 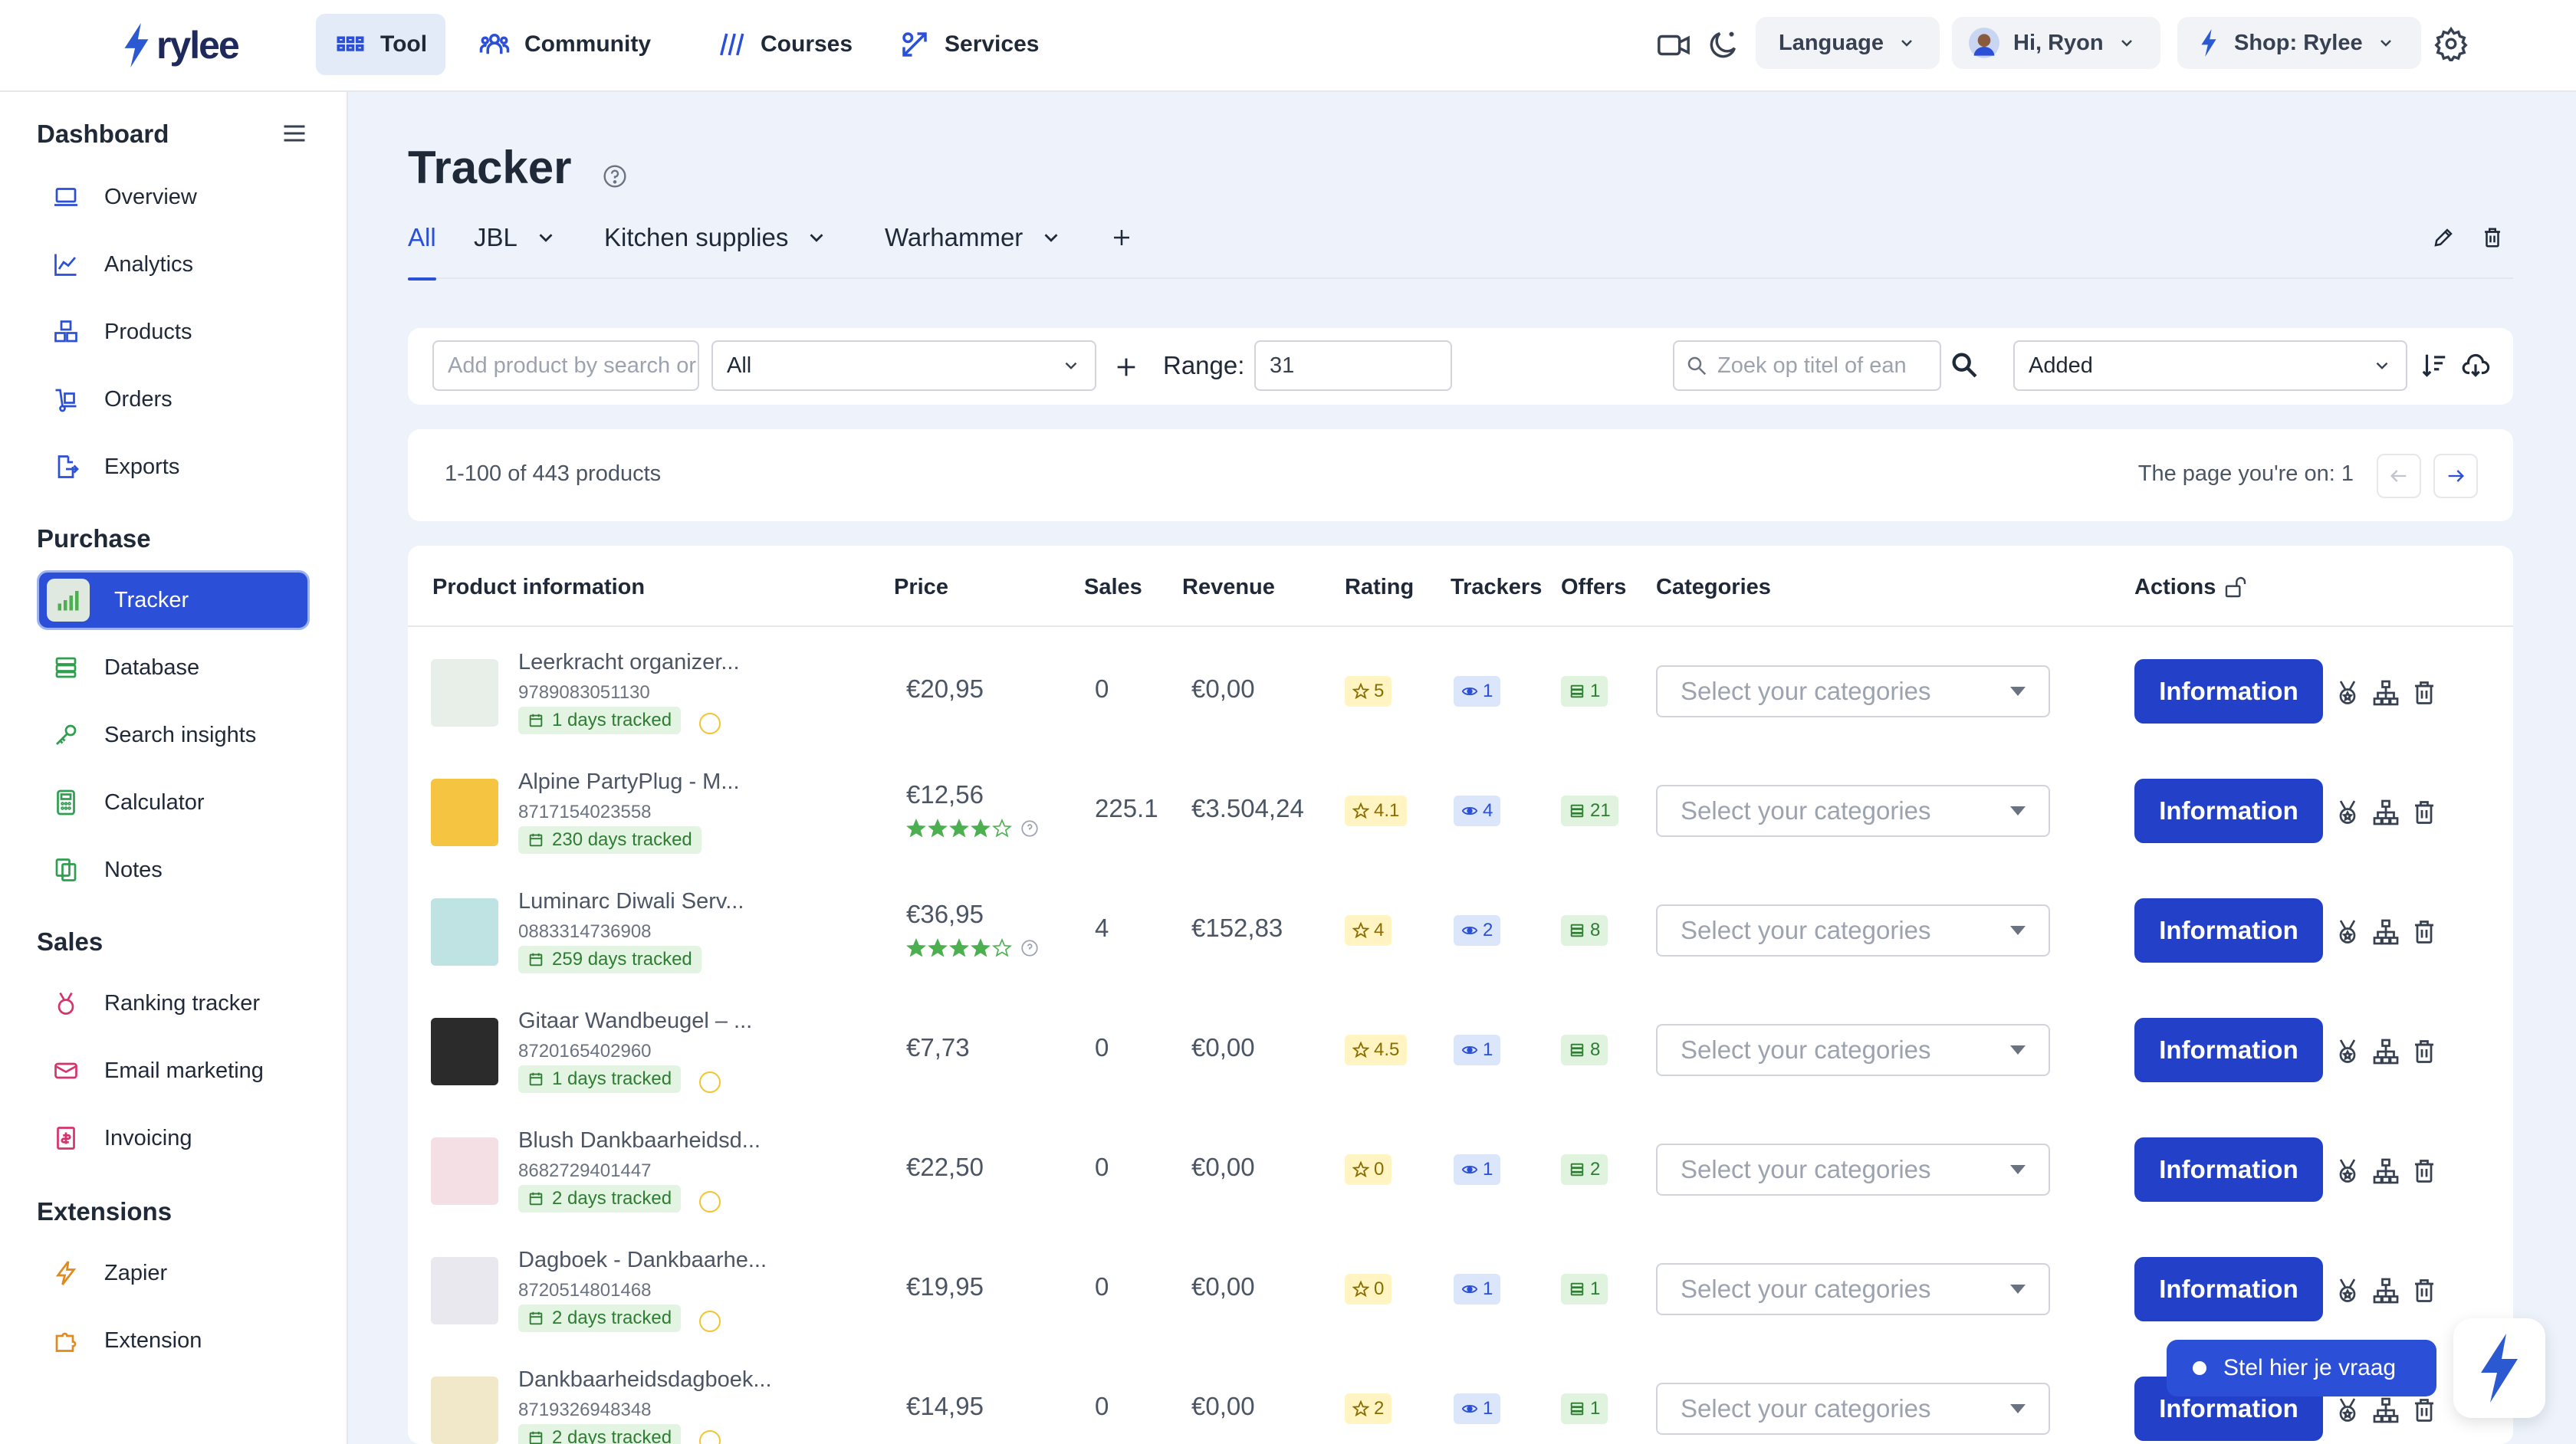 What do you see at coordinates (174, 1341) in the screenshot?
I see `sidebar-item-extension: Extension` at bounding box center [174, 1341].